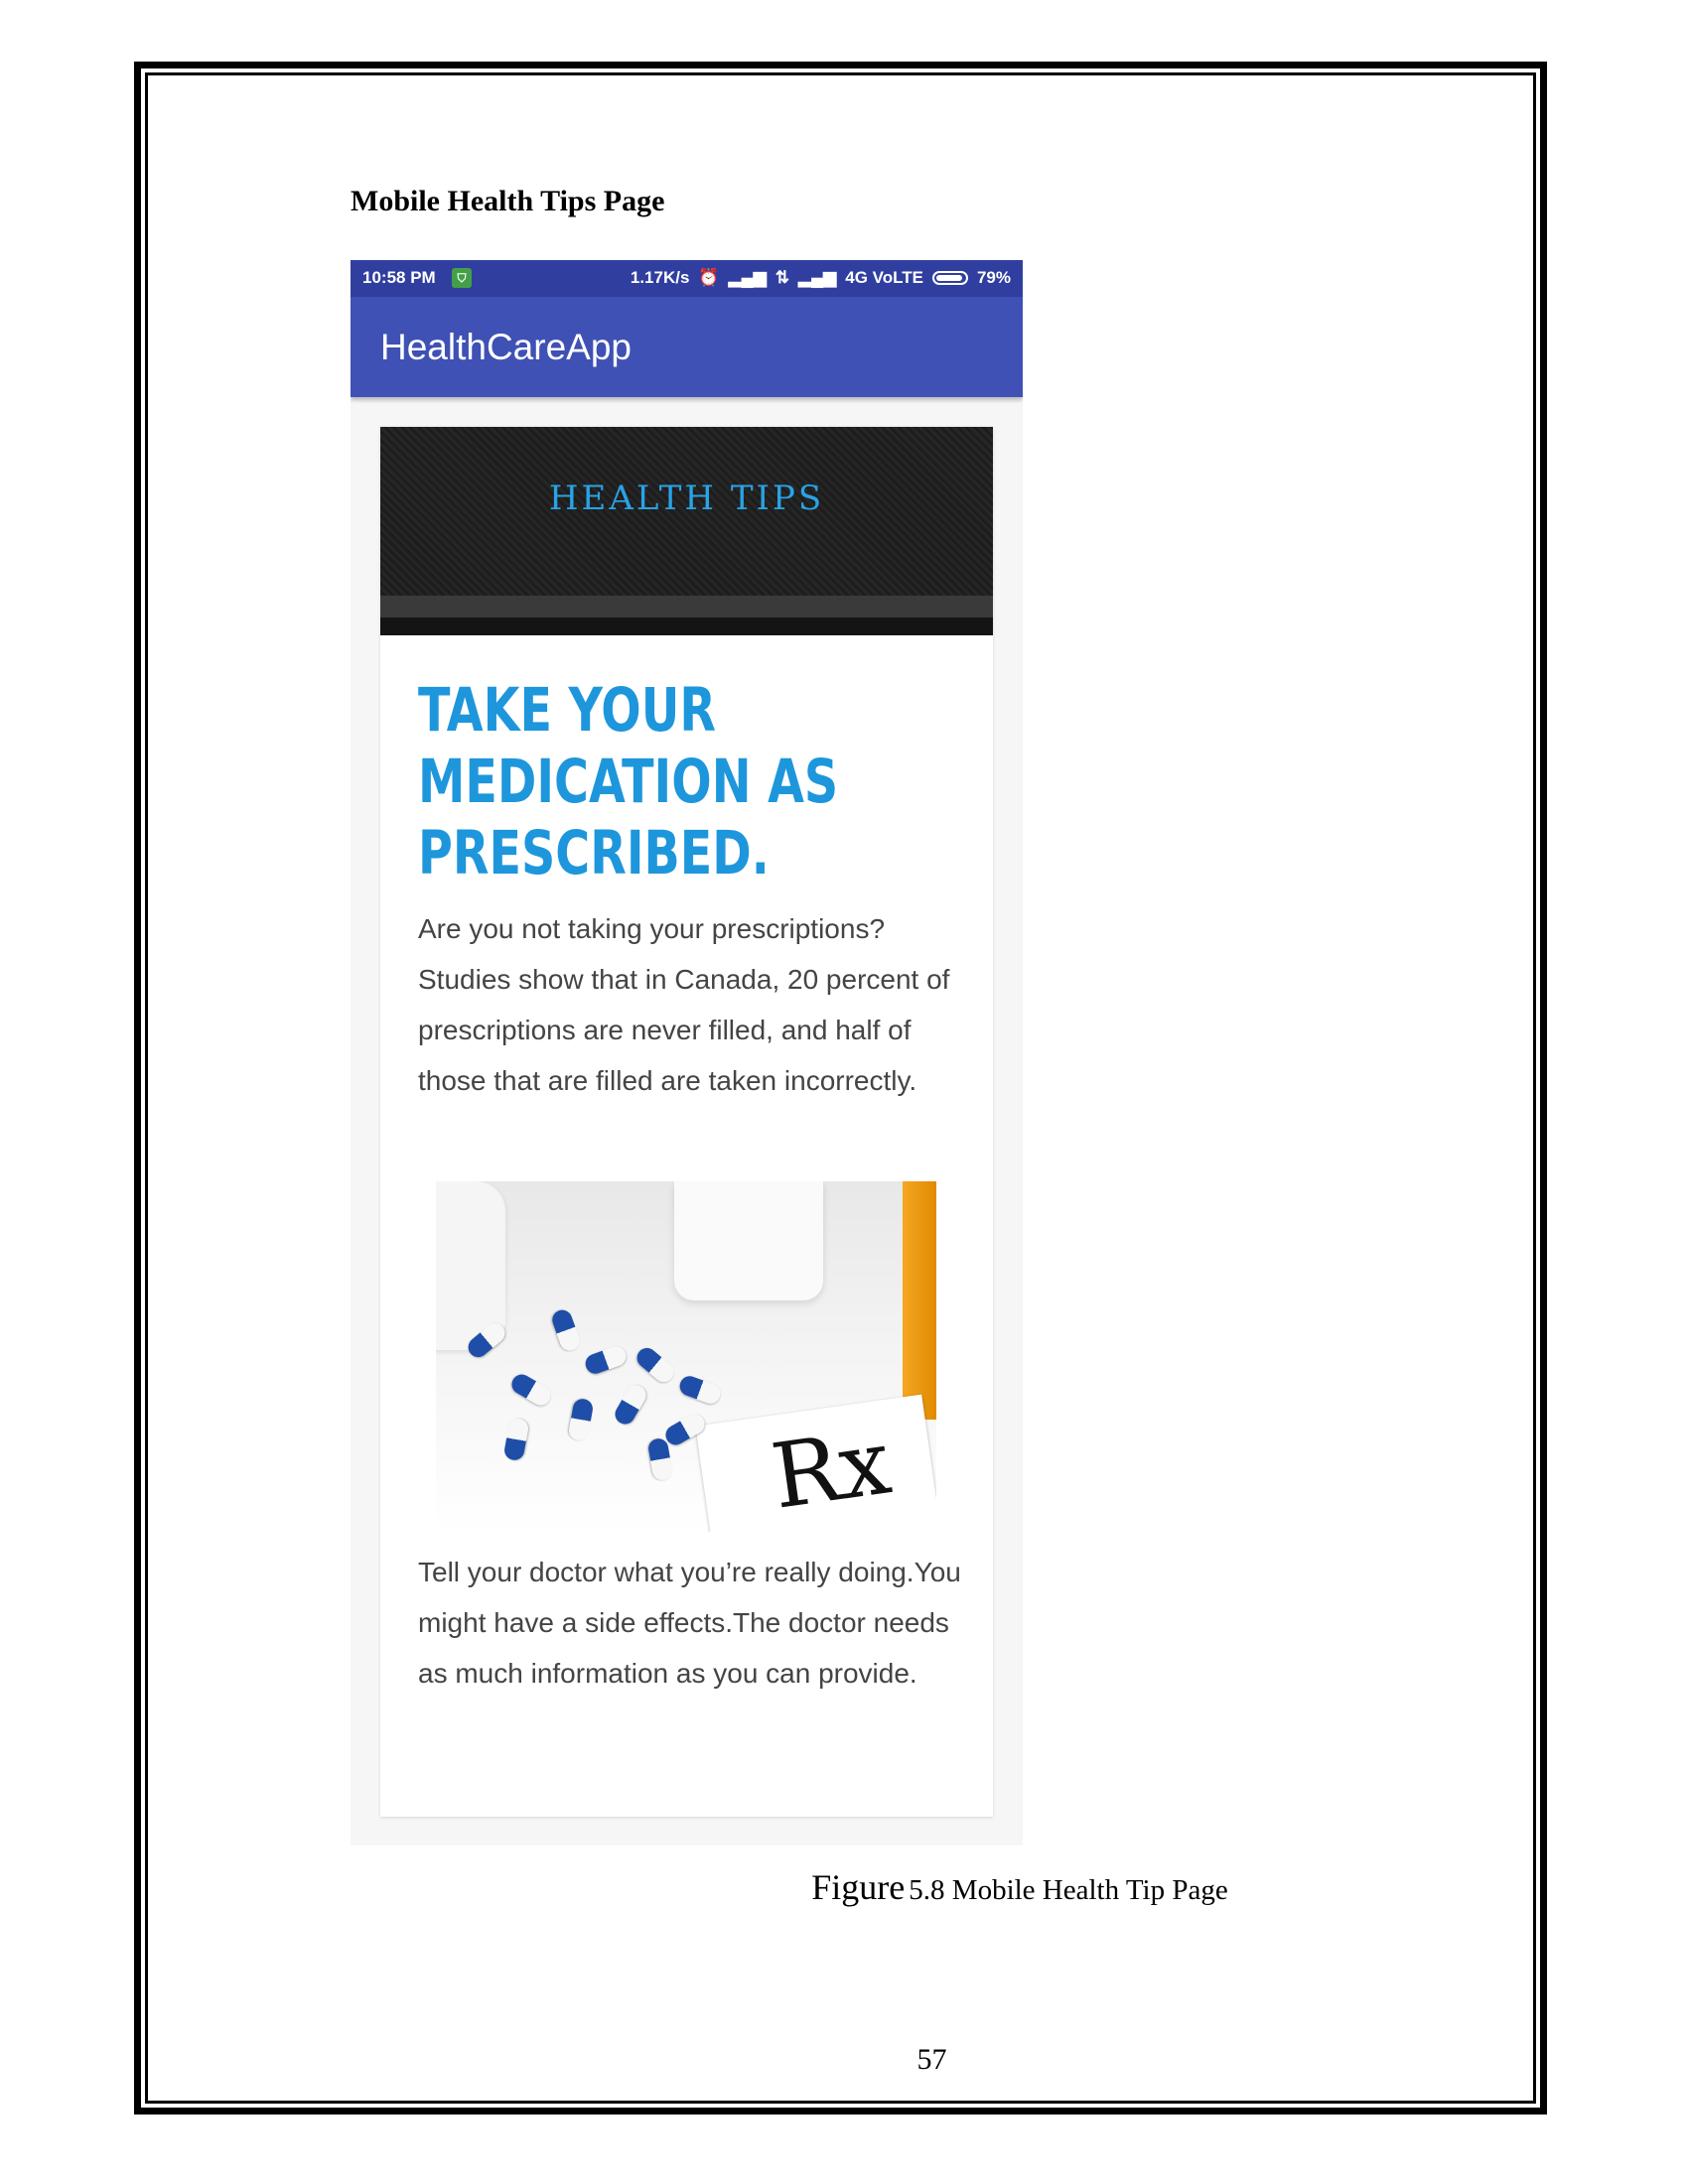 The image size is (1688, 2184). I want to click on headline-line: MEDICATION AS, so click(628, 782).